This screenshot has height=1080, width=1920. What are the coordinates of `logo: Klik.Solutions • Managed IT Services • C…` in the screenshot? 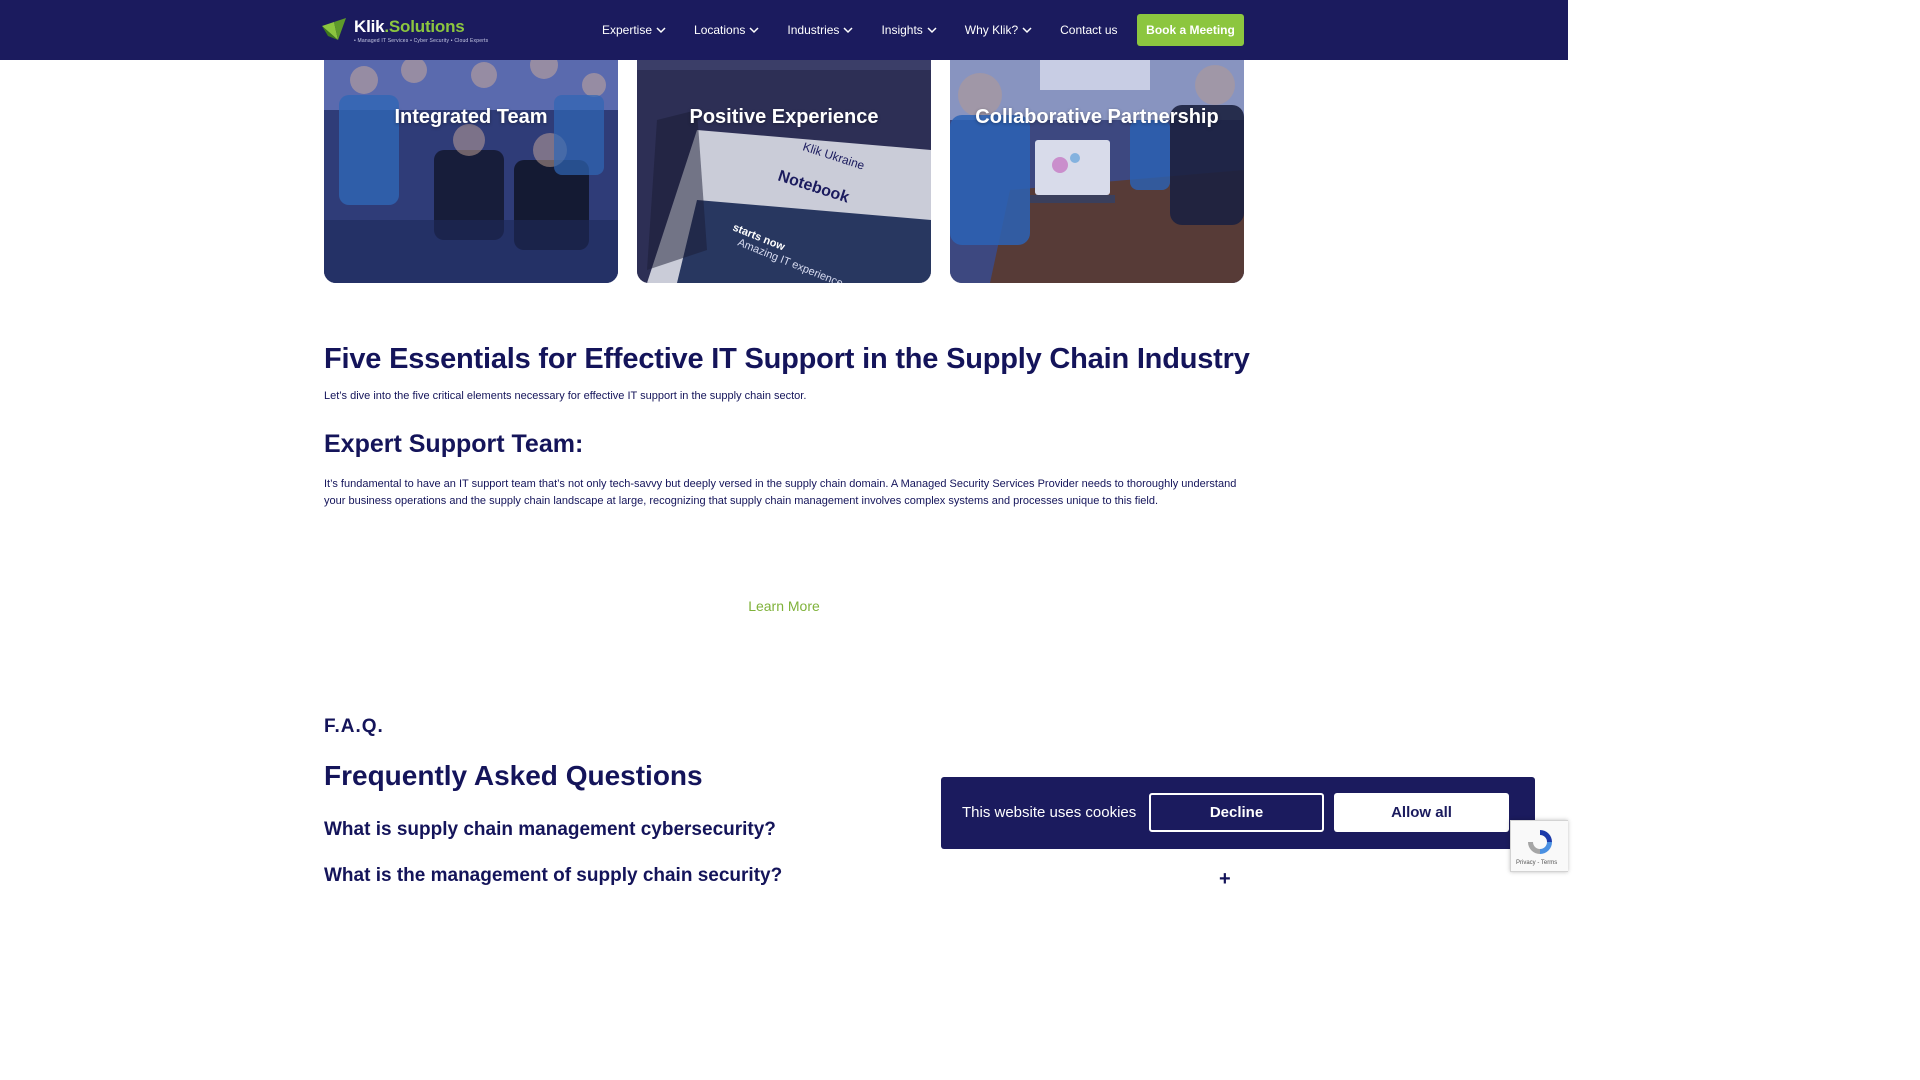 It's located at (404, 30).